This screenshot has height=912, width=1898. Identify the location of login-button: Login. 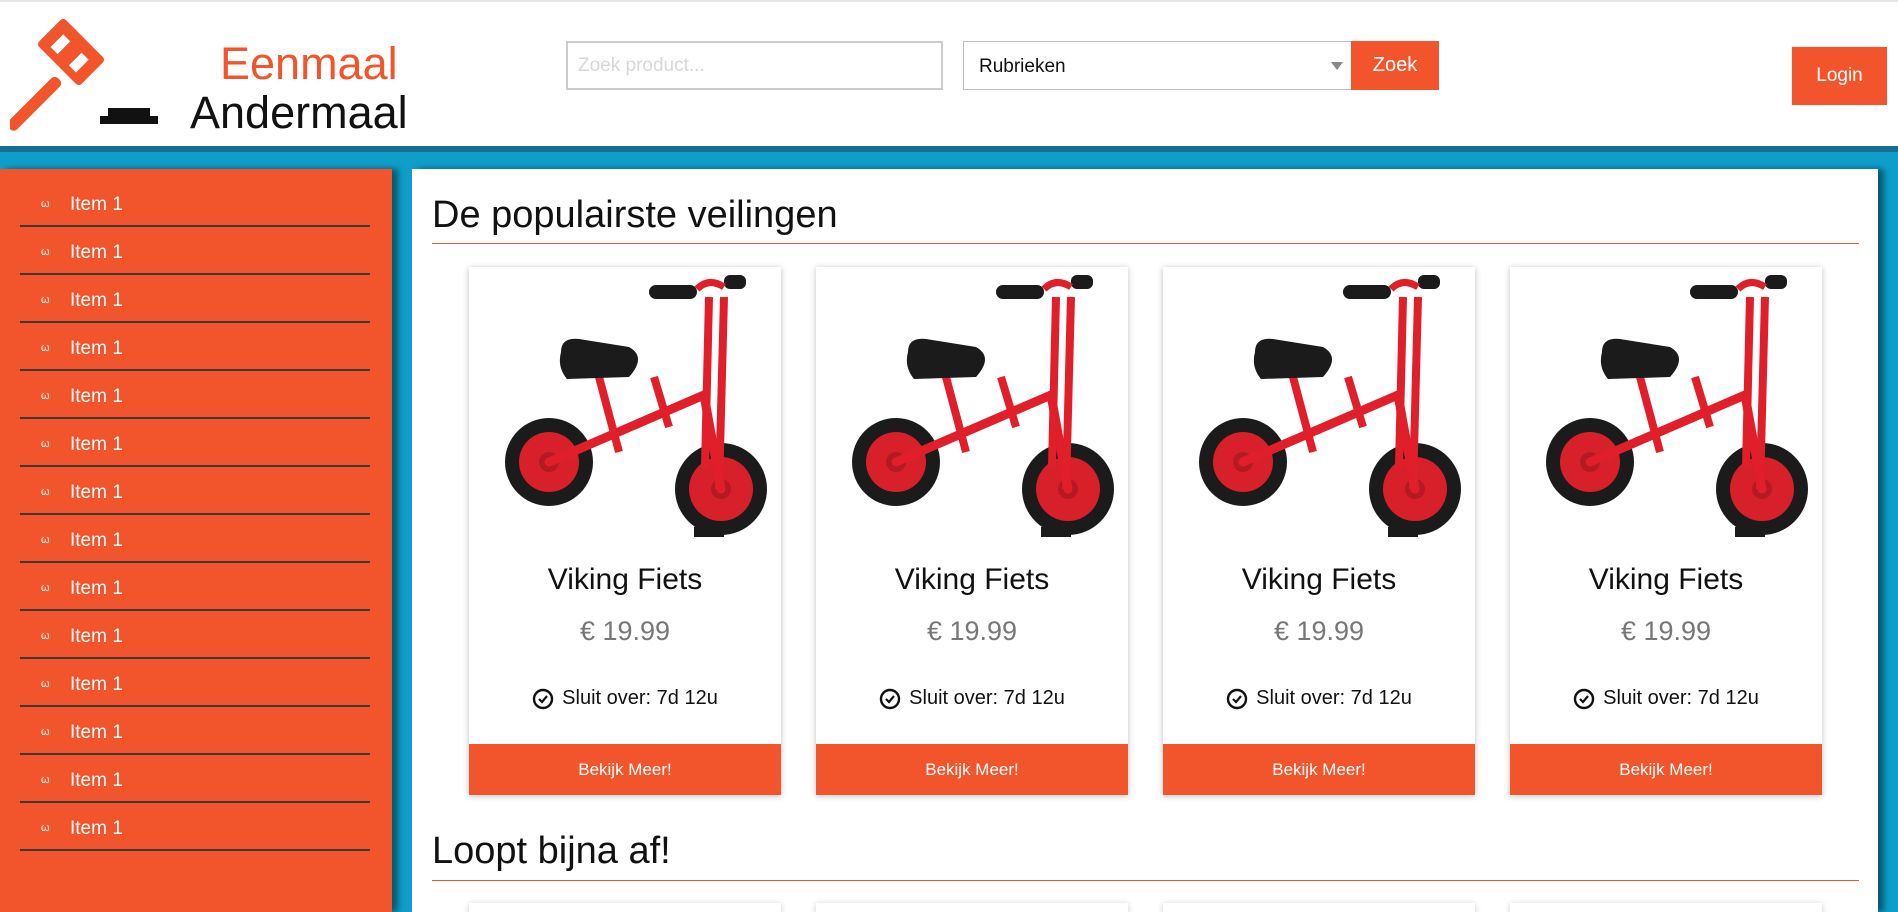
(1839, 76).